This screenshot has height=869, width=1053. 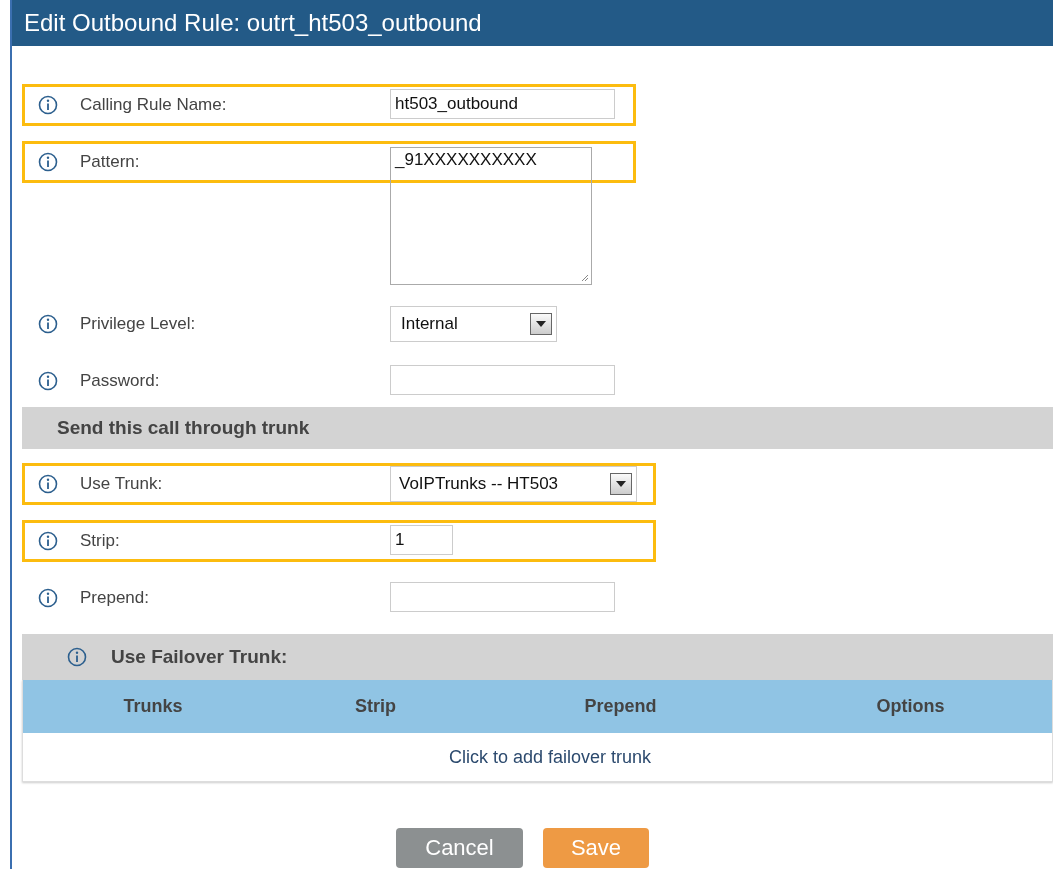 I want to click on field-label: Calling Rule Name:, so click(x=154, y=105).